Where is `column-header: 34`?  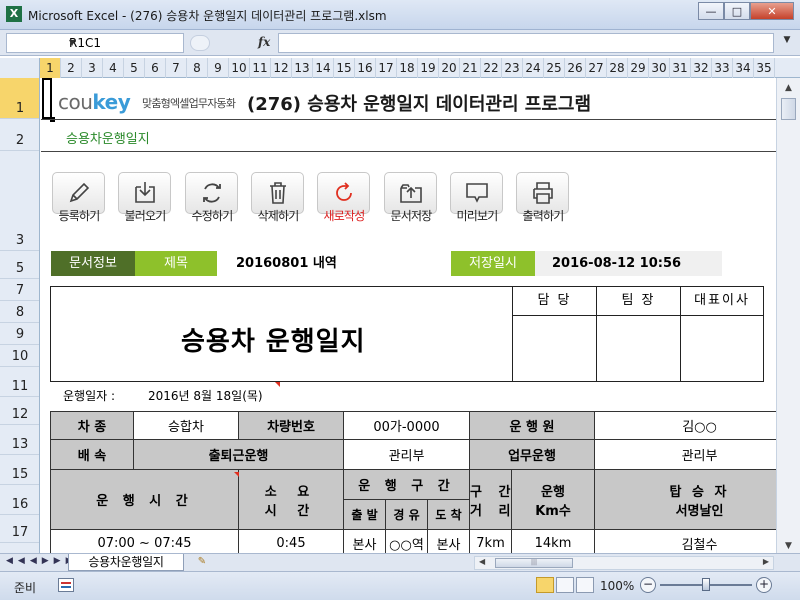
column-header: 34 is located at coordinates (743, 68).